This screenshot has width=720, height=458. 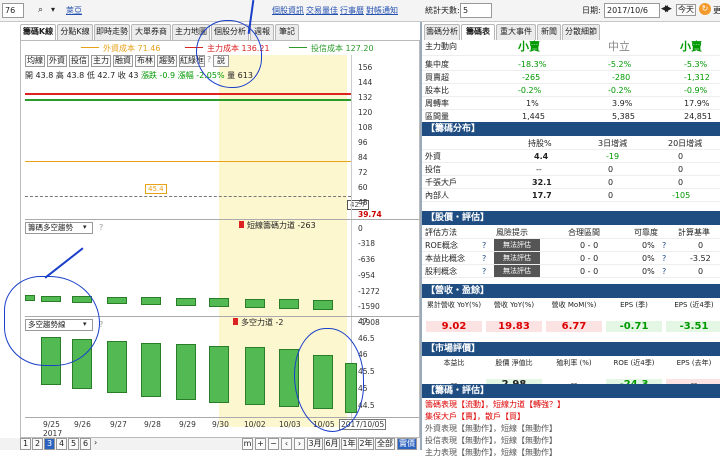 What do you see at coordinates (188, 100) in the screenshot?
I see `trust-cost-line` at bounding box center [188, 100].